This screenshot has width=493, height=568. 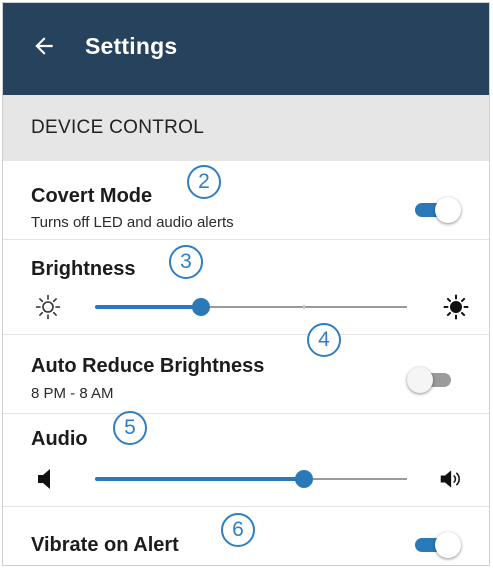 I want to click on callout-badge-2: 2, so click(x=204, y=182).